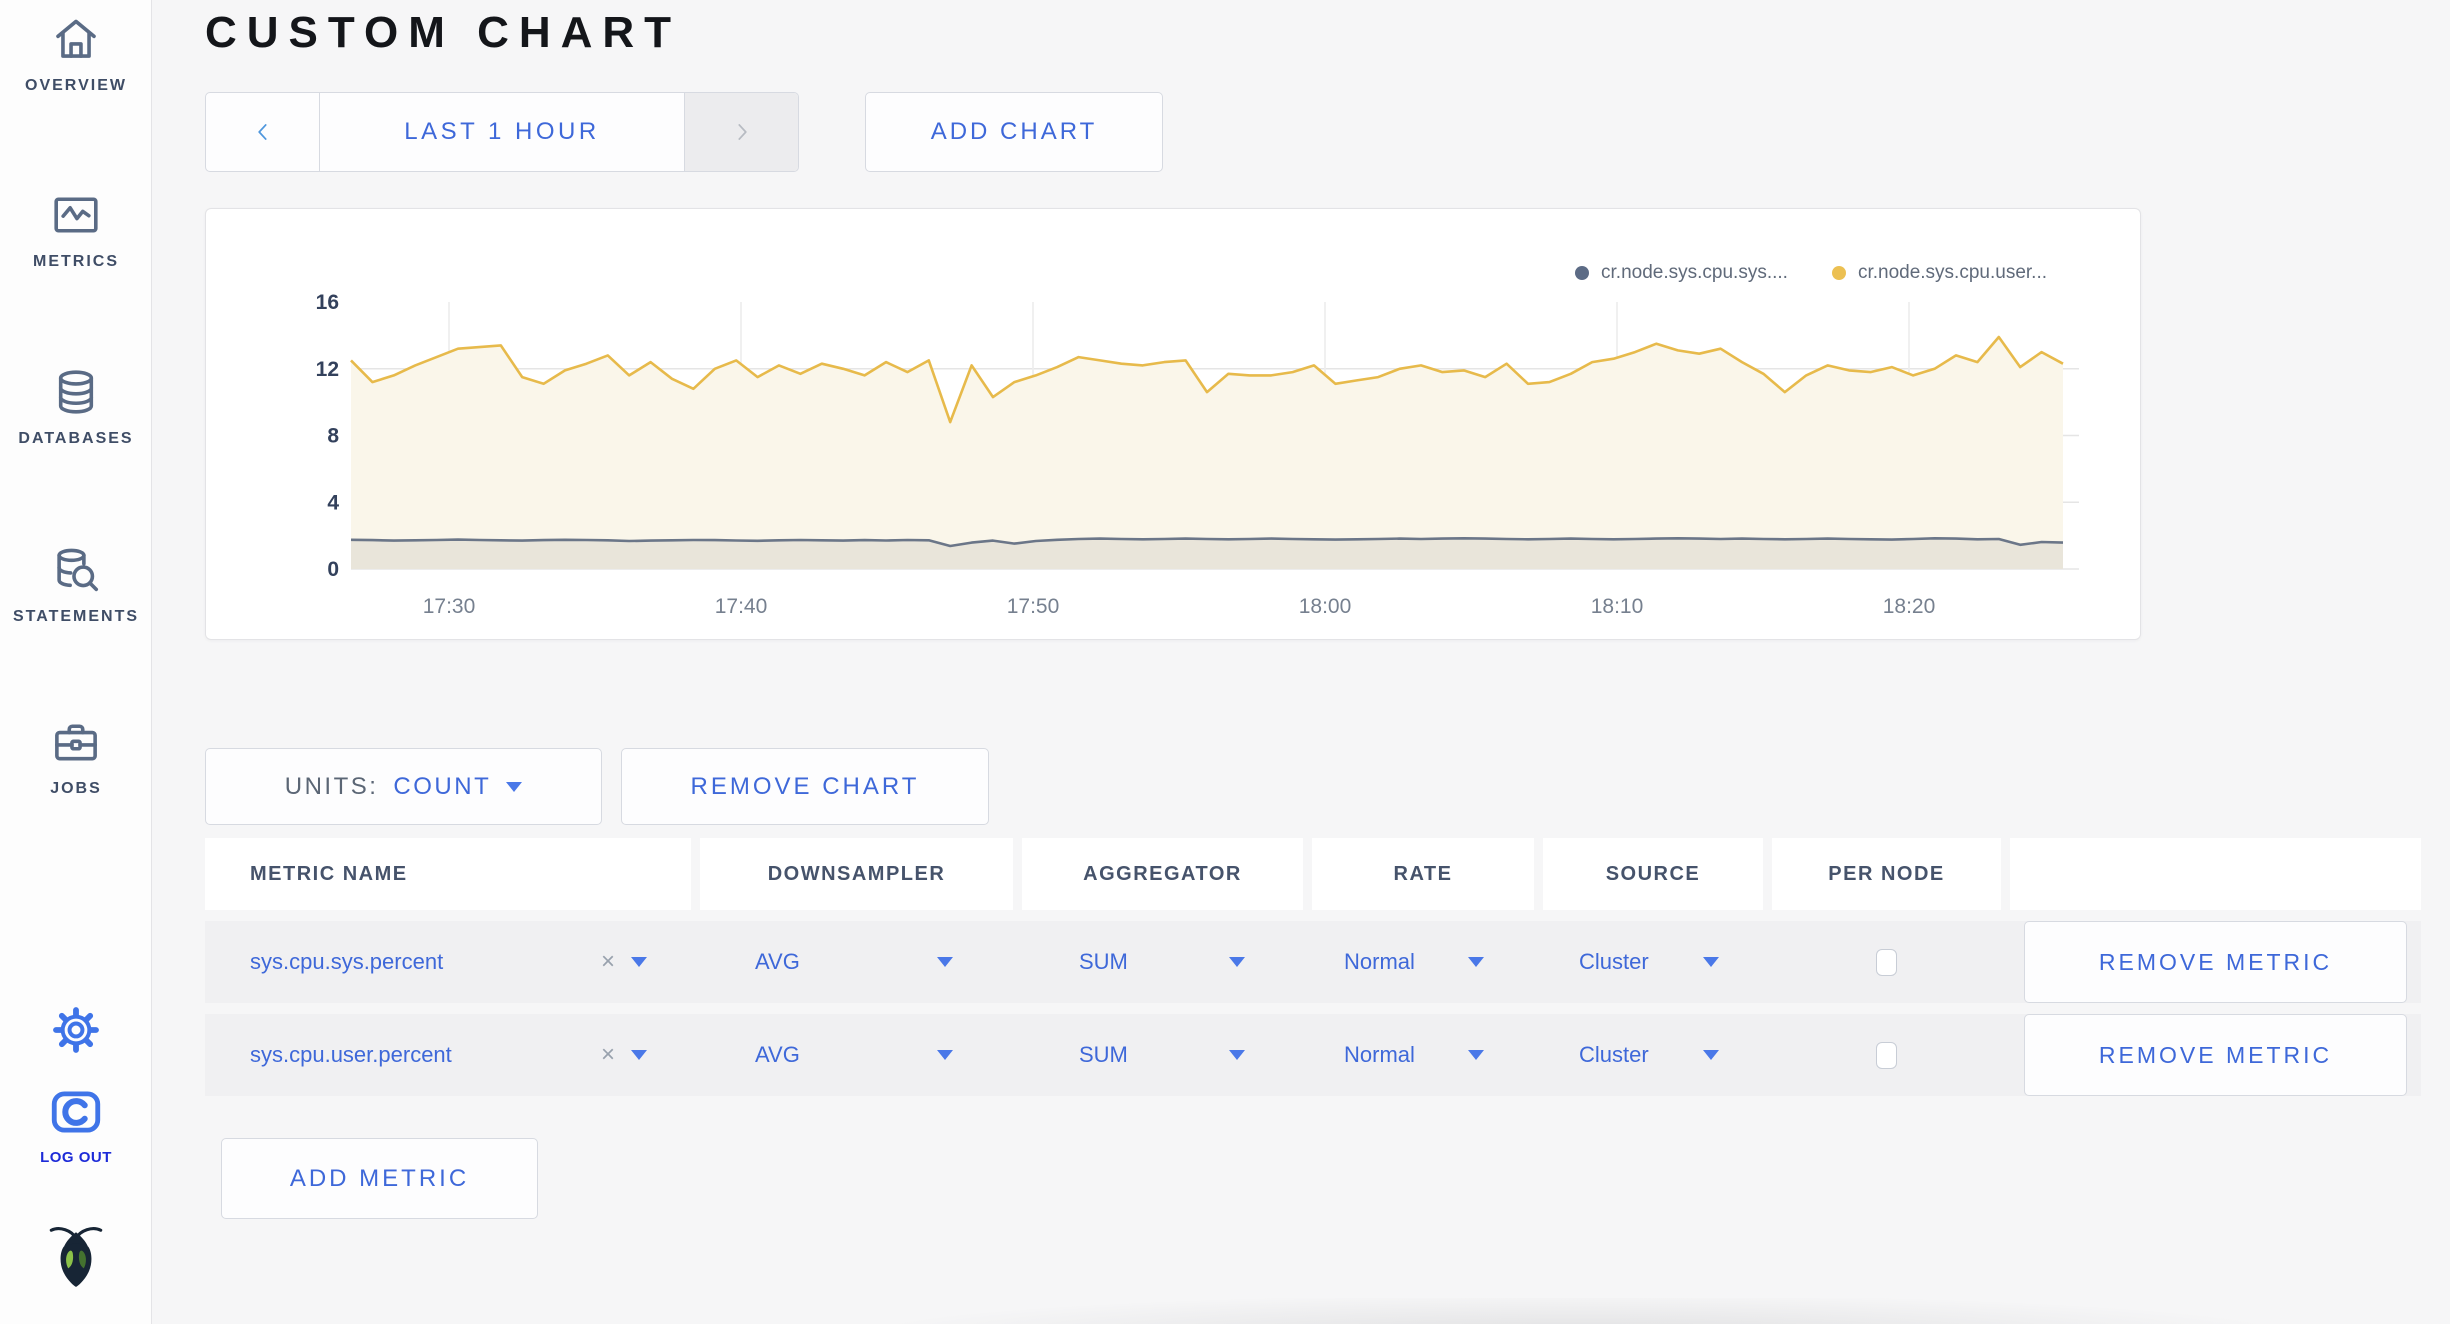 This screenshot has height=1324, width=2450. What do you see at coordinates (1325, 606) in the screenshot?
I see `svg-text: 18:00` at bounding box center [1325, 606].